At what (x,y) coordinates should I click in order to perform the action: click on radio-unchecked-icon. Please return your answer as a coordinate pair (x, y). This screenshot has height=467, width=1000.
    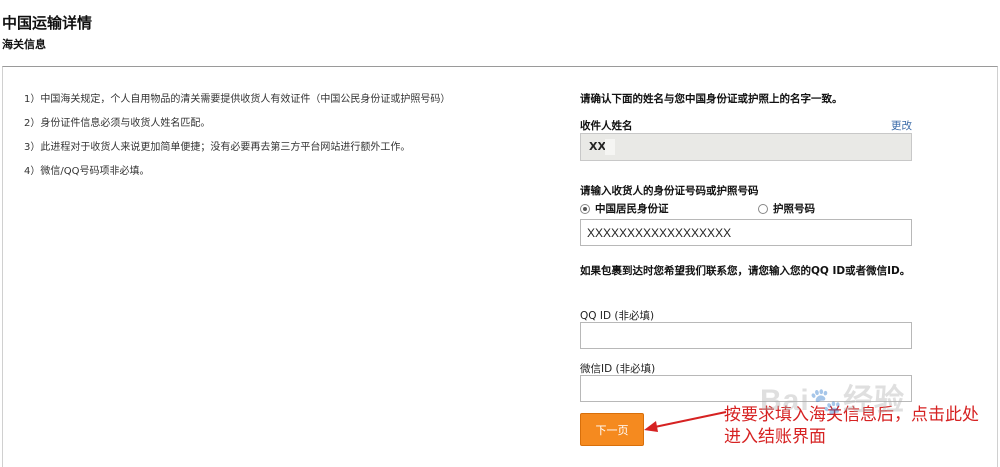
    Looking at the image, I should click on (763, 208).